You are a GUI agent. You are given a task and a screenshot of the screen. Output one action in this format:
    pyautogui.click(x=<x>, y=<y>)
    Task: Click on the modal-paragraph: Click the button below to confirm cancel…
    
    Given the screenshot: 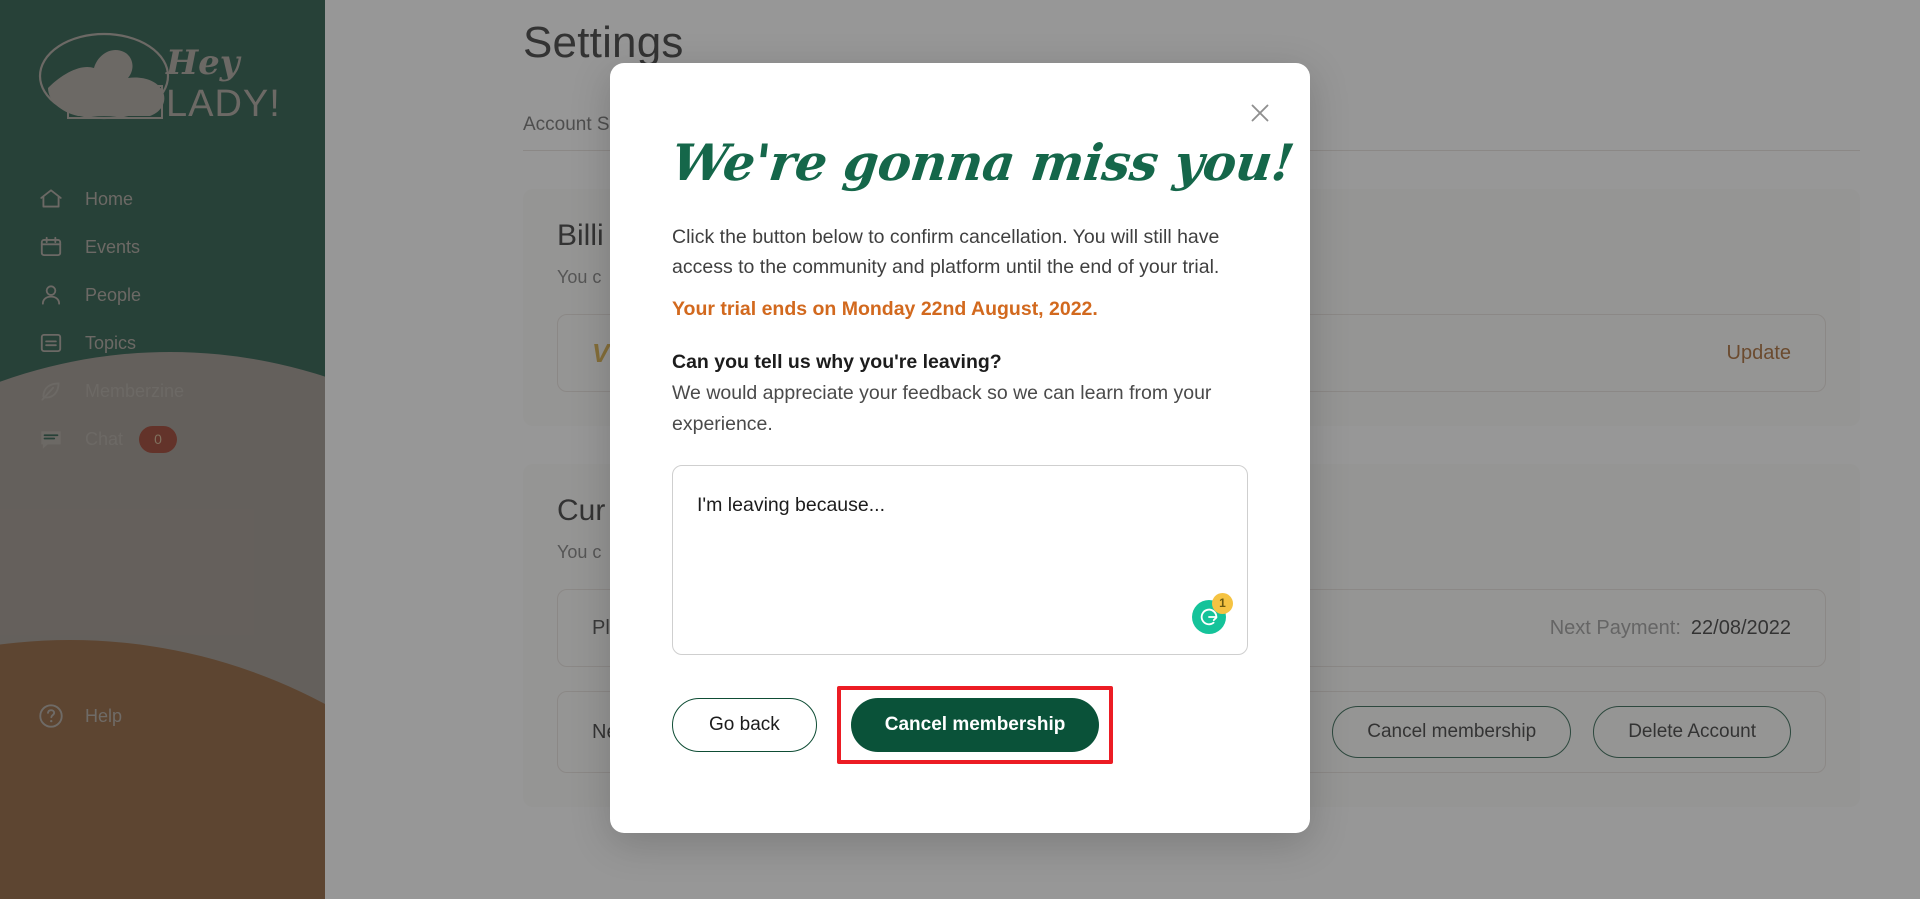 What is the action you would take?
    pyautogui.click(x=946, y=252)
    